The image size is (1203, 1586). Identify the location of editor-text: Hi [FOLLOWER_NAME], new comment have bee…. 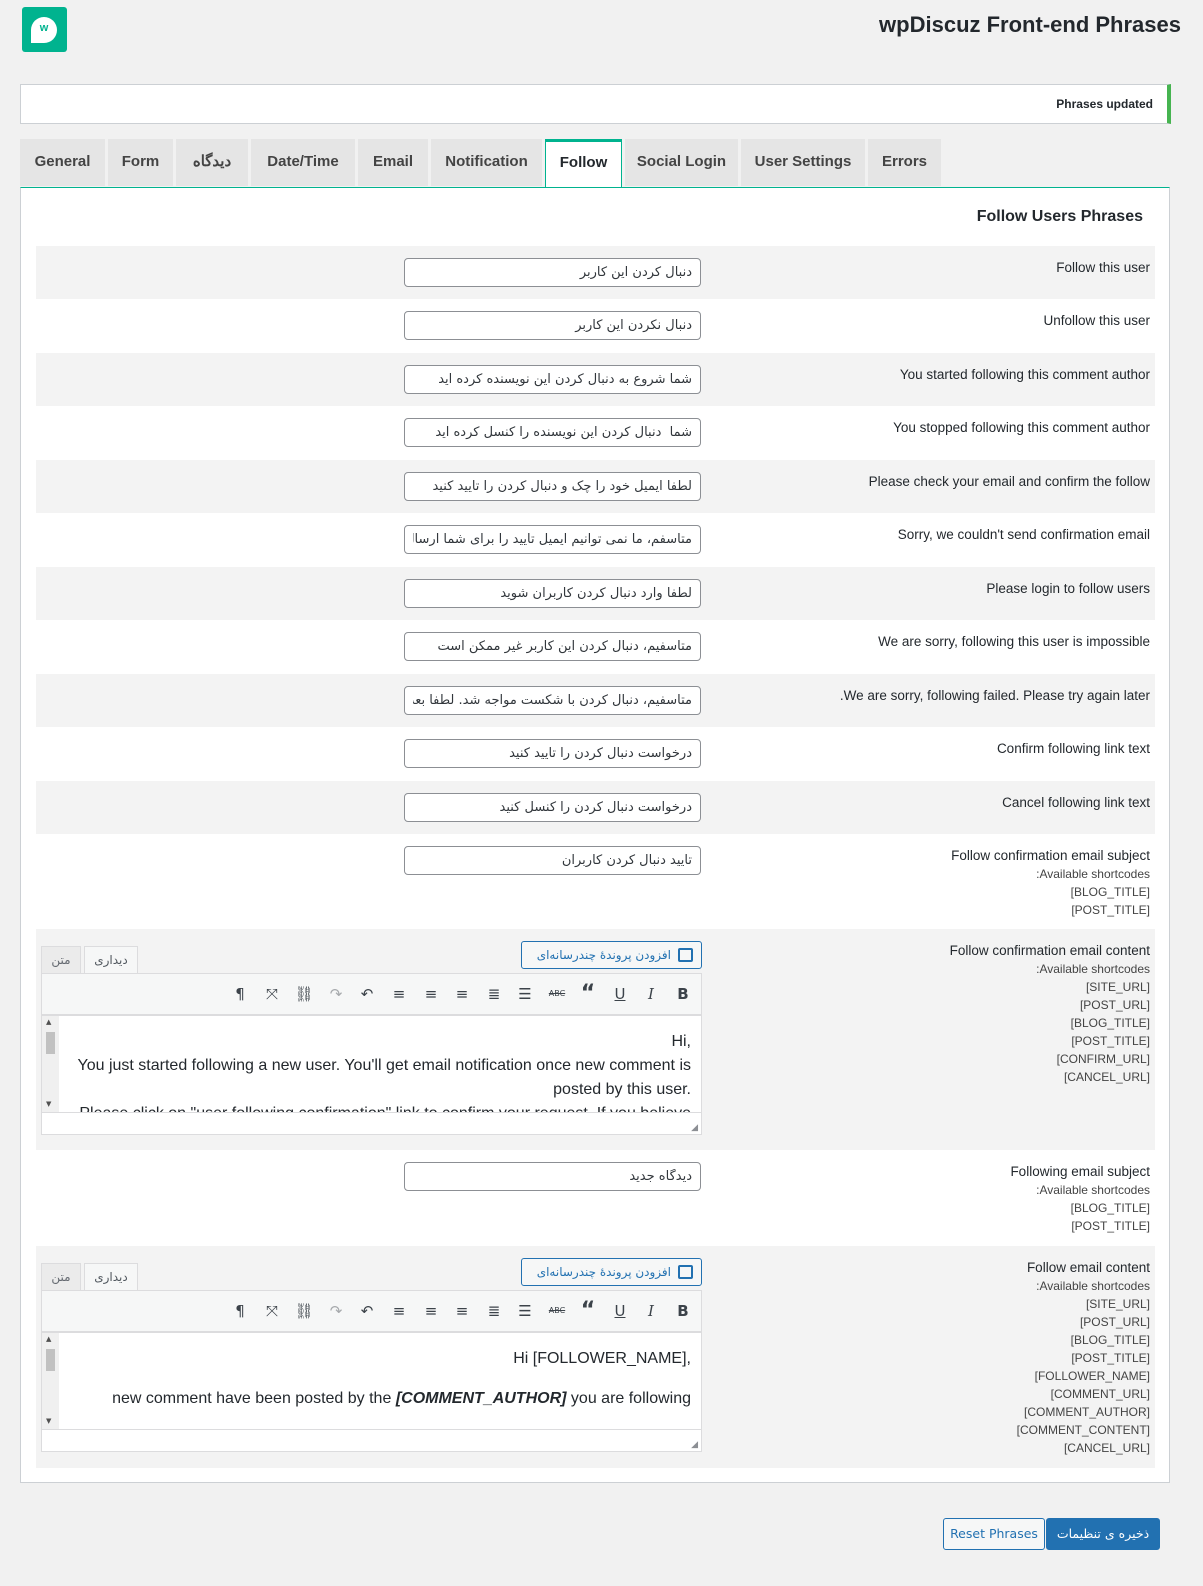
(401, 1378).